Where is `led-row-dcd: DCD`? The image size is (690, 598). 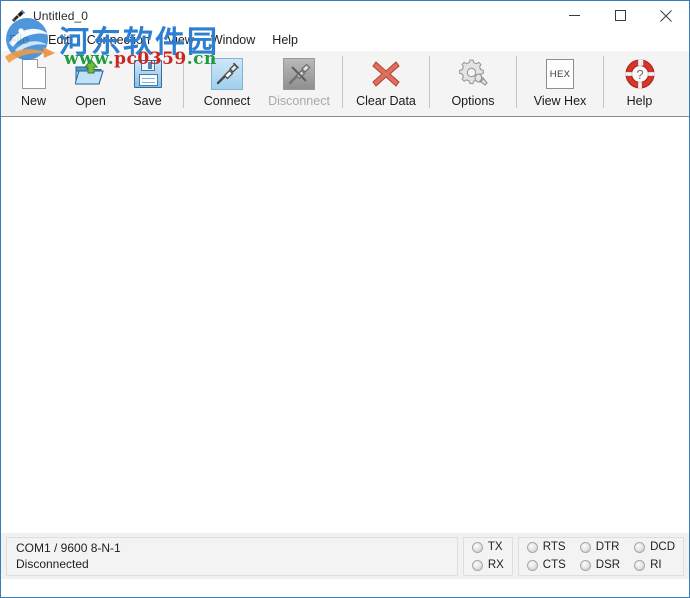
led-row-dcd: DCD is located at coordinates (654, 547).